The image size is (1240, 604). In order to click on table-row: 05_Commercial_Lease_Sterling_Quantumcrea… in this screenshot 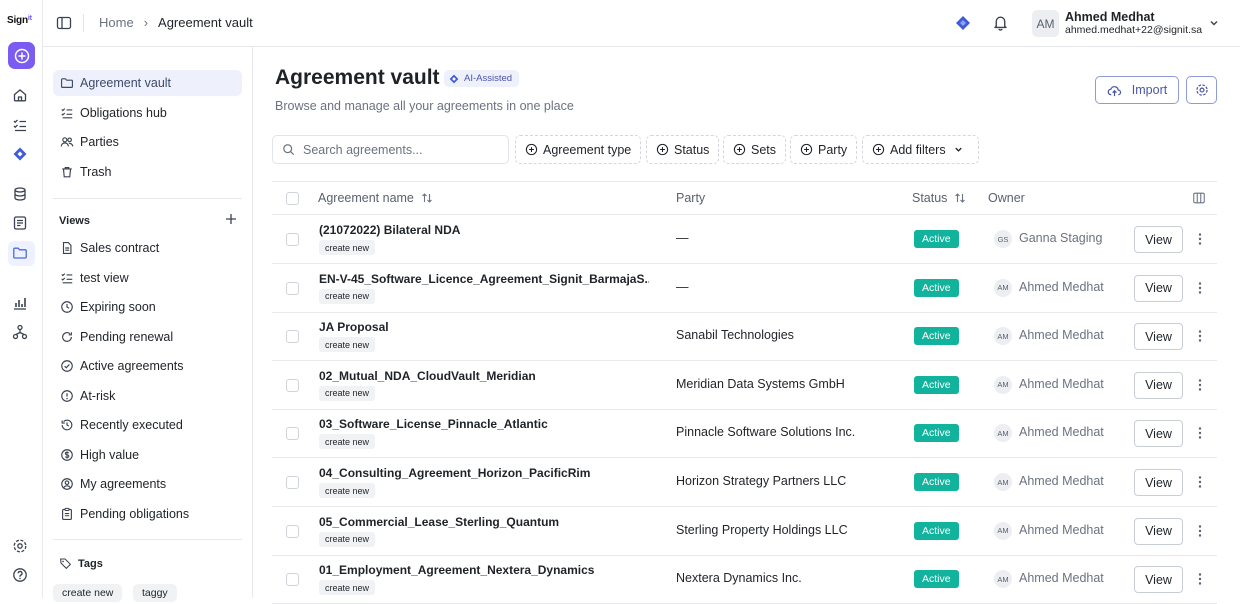, I will do `click(744, 531)`.